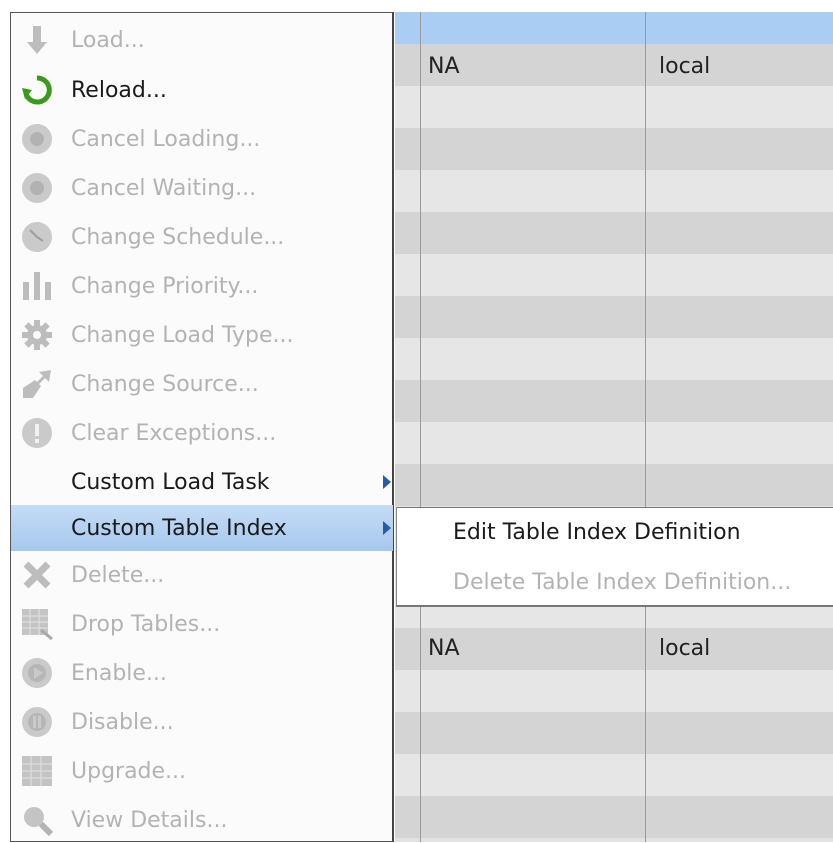  I want to click on drop-tables-icon, so click(37, 624).